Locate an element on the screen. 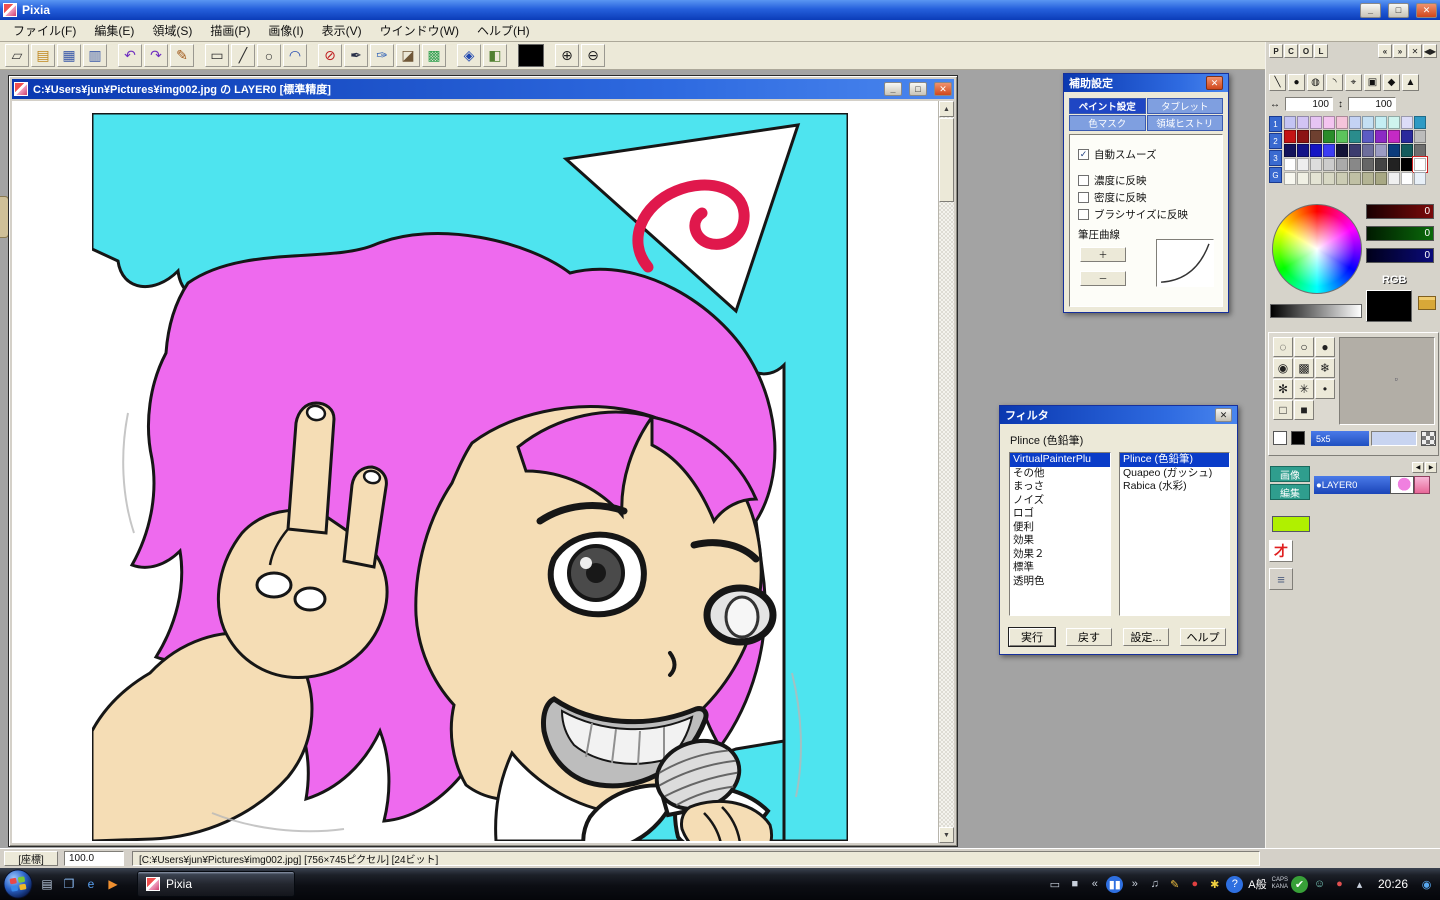 The image size is (1440, 900). browser-icon: e is located at coordinates (91, 884).